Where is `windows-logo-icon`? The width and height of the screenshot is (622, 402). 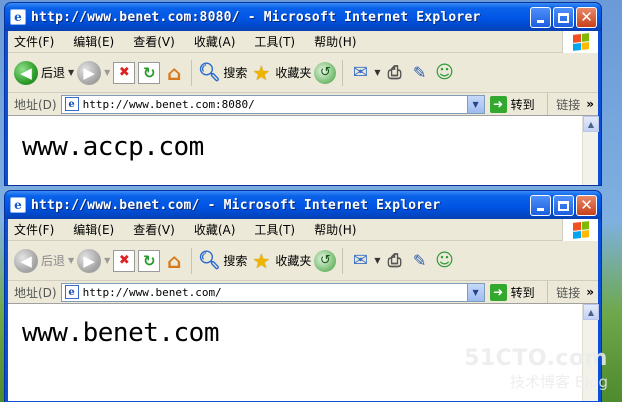 windows-logo-icon is located at coordinates (580, 230).